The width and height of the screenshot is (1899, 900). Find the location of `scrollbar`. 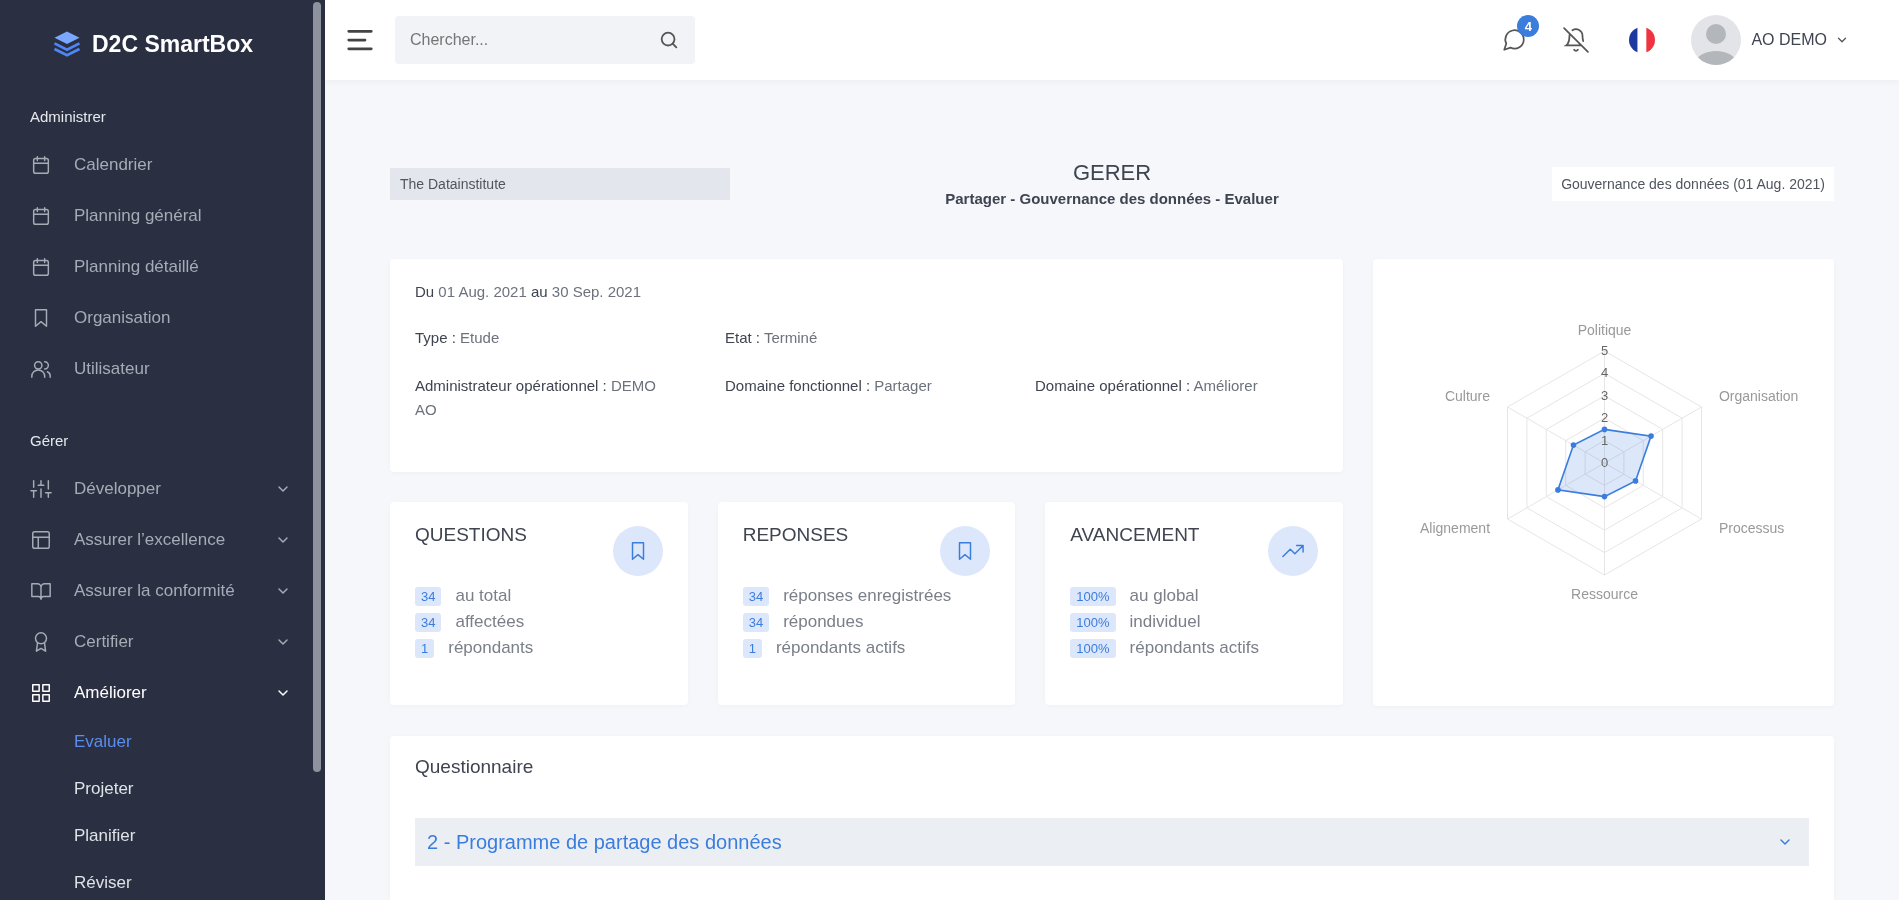

scrollbar is located at coordinates (317, 387).